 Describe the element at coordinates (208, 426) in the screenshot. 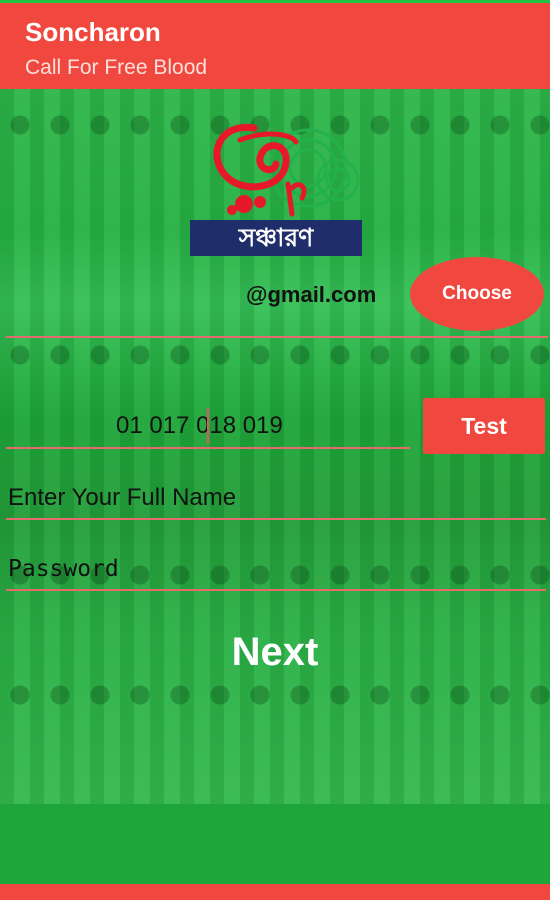

I see `text-cursor` at that location.